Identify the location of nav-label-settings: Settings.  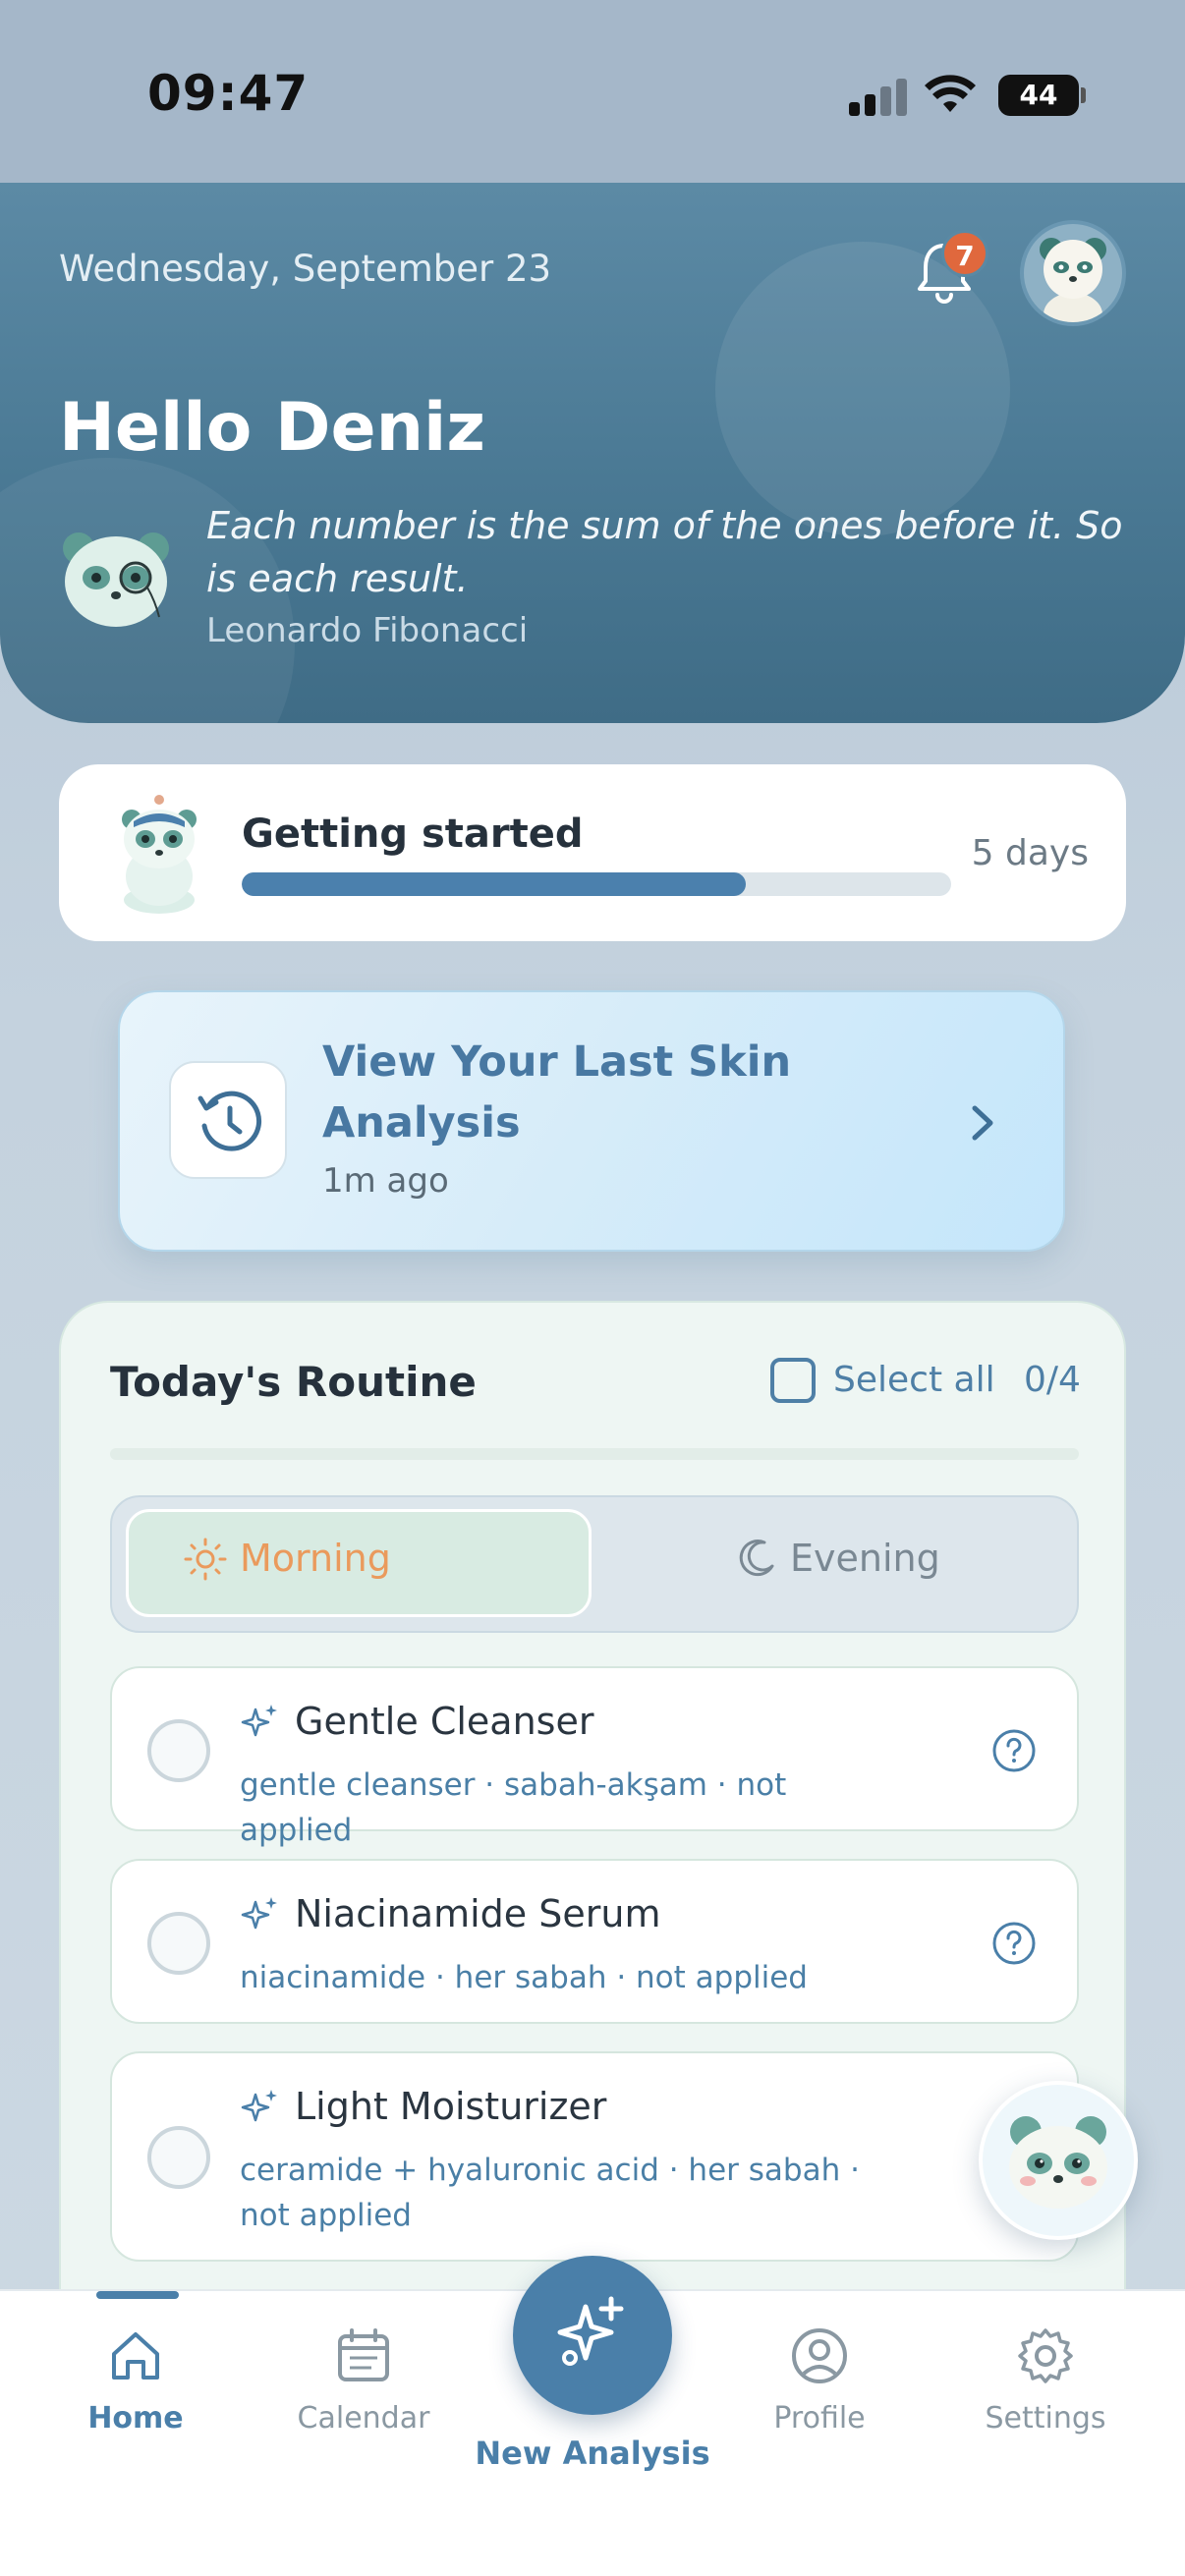
(1045, 2418).